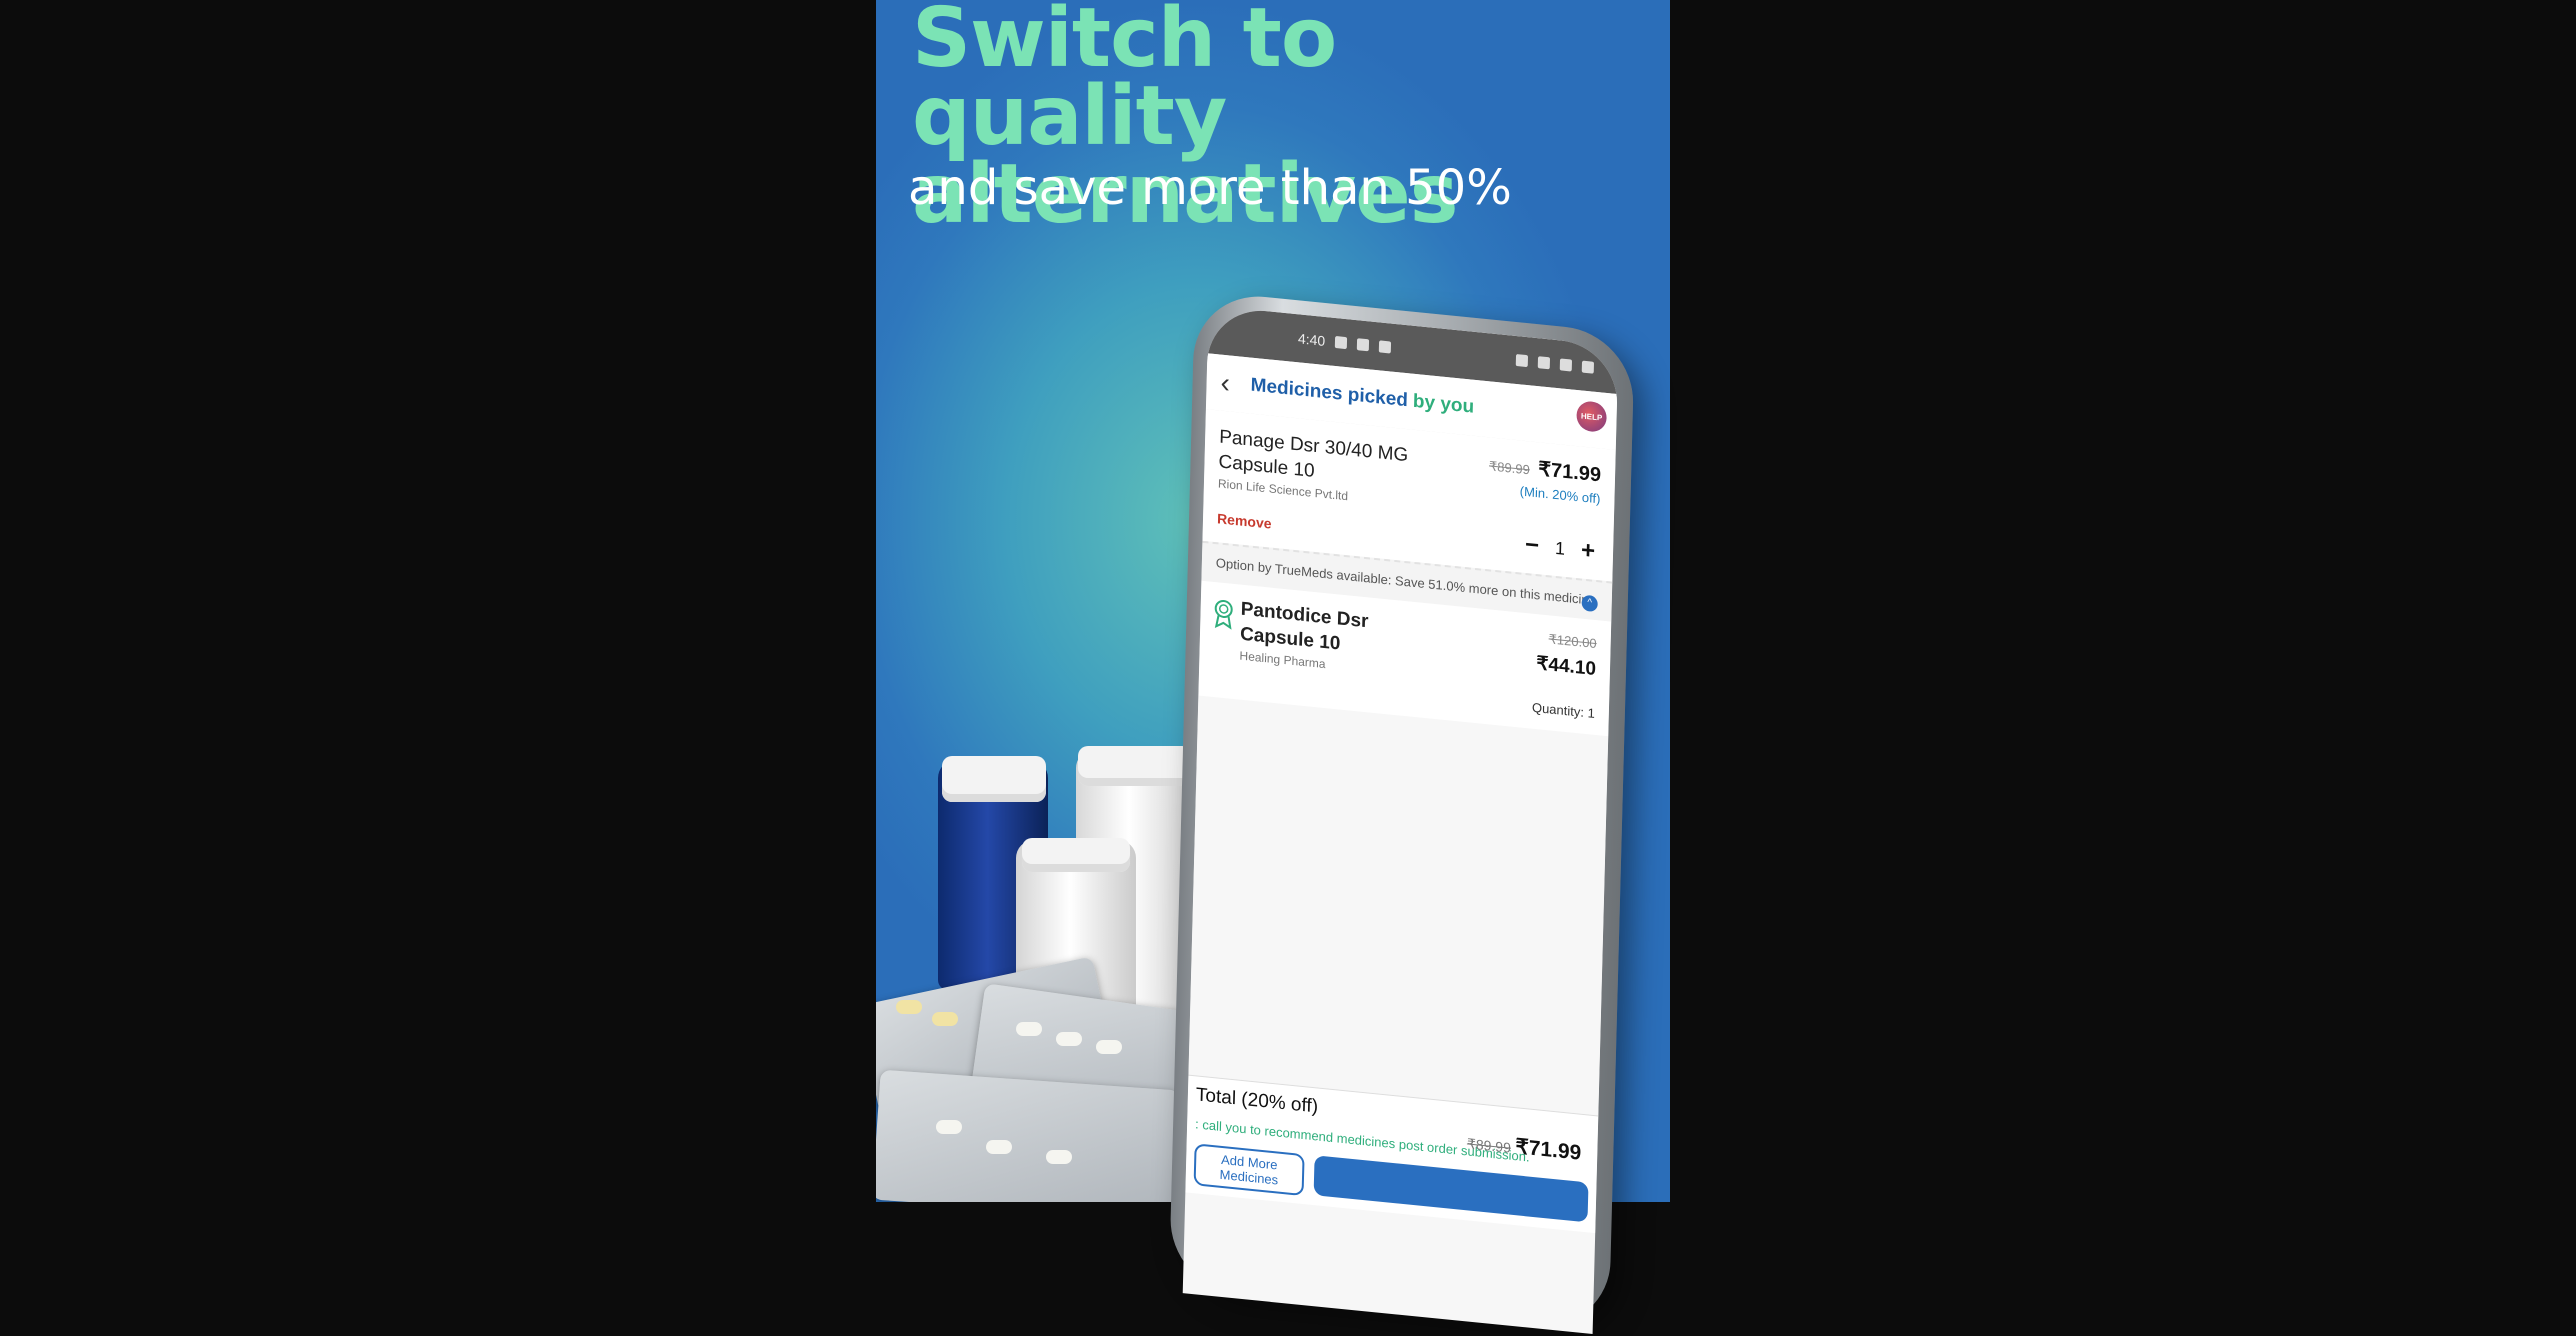 This screenshot has height=1336, width=2576. Describe the element at coordinates (1591, 416) in the screenshot. I see `help-button: HELP` at that location.